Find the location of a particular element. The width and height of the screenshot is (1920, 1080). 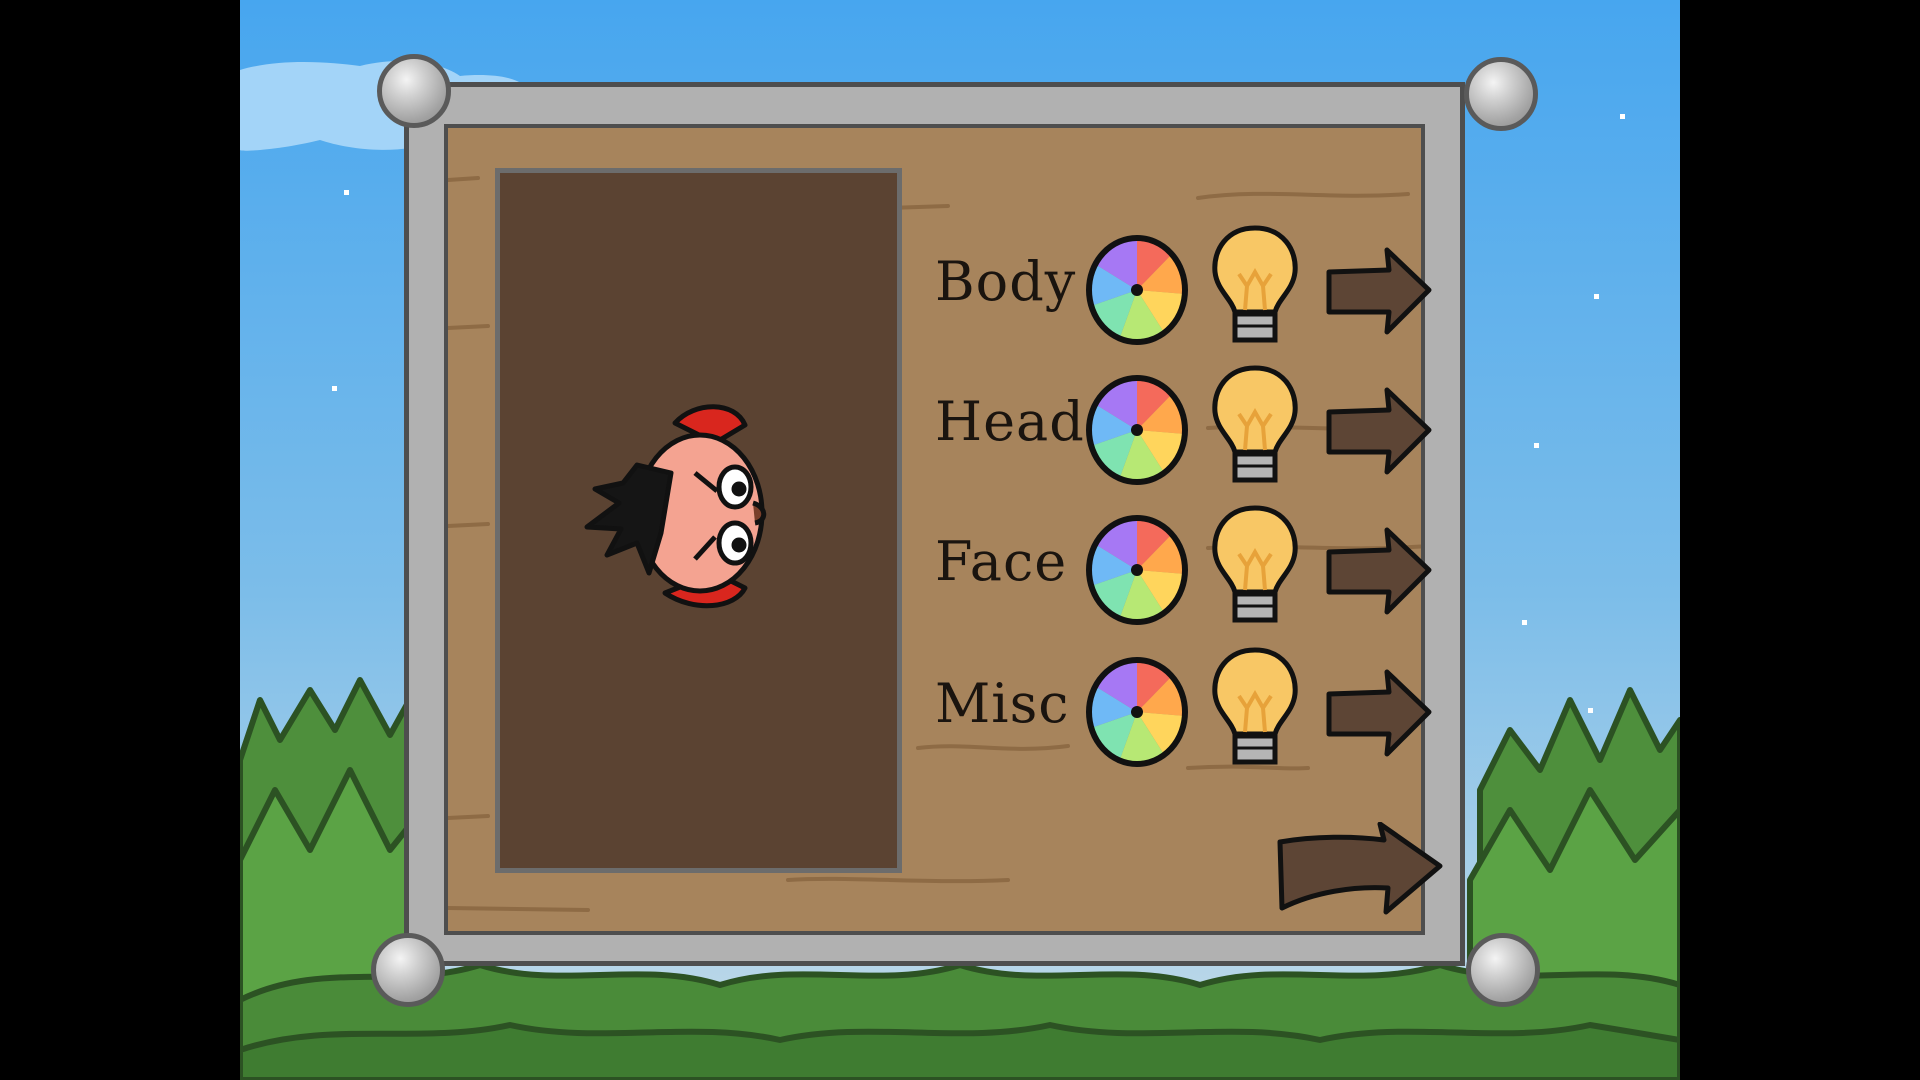

option-label-head: Head is located at coordinates (1010, 421).